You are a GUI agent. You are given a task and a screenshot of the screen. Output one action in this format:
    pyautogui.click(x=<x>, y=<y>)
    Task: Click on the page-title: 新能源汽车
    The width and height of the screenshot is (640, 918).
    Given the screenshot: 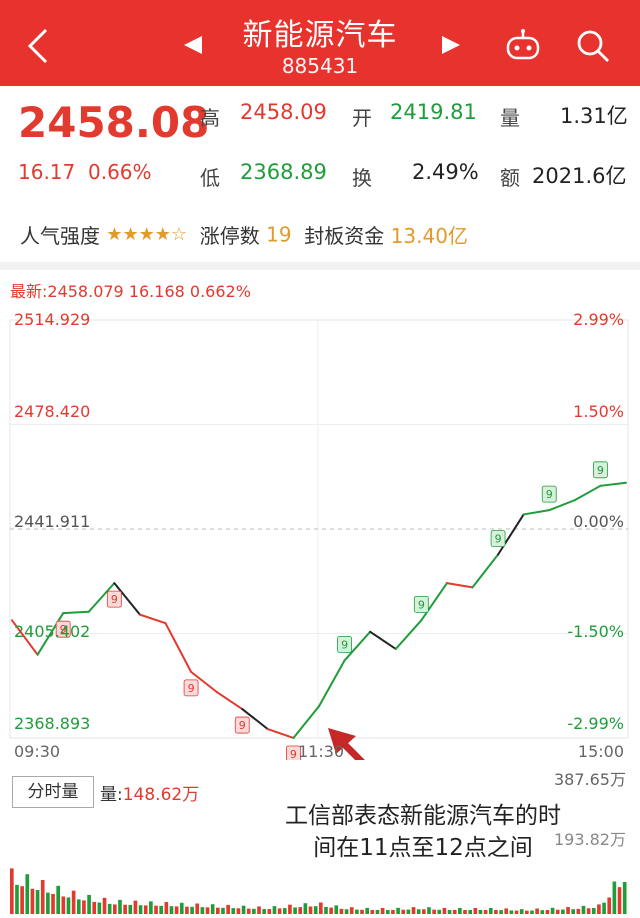 What is the action you would take?
    pyautogui.click(x=320, y=35)
    